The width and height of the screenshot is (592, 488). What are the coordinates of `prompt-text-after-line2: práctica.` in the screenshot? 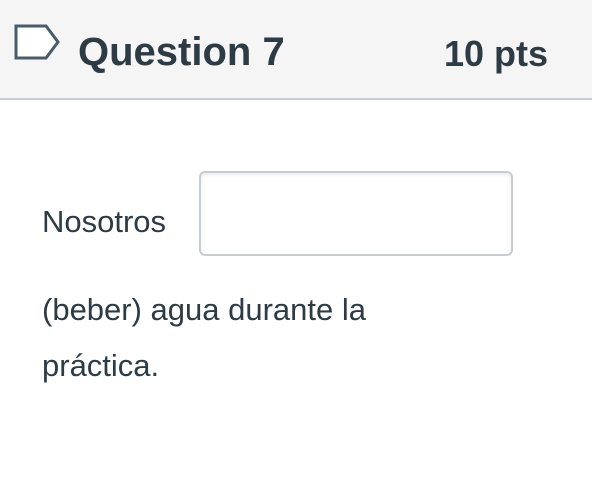 It's located at (101, 365).